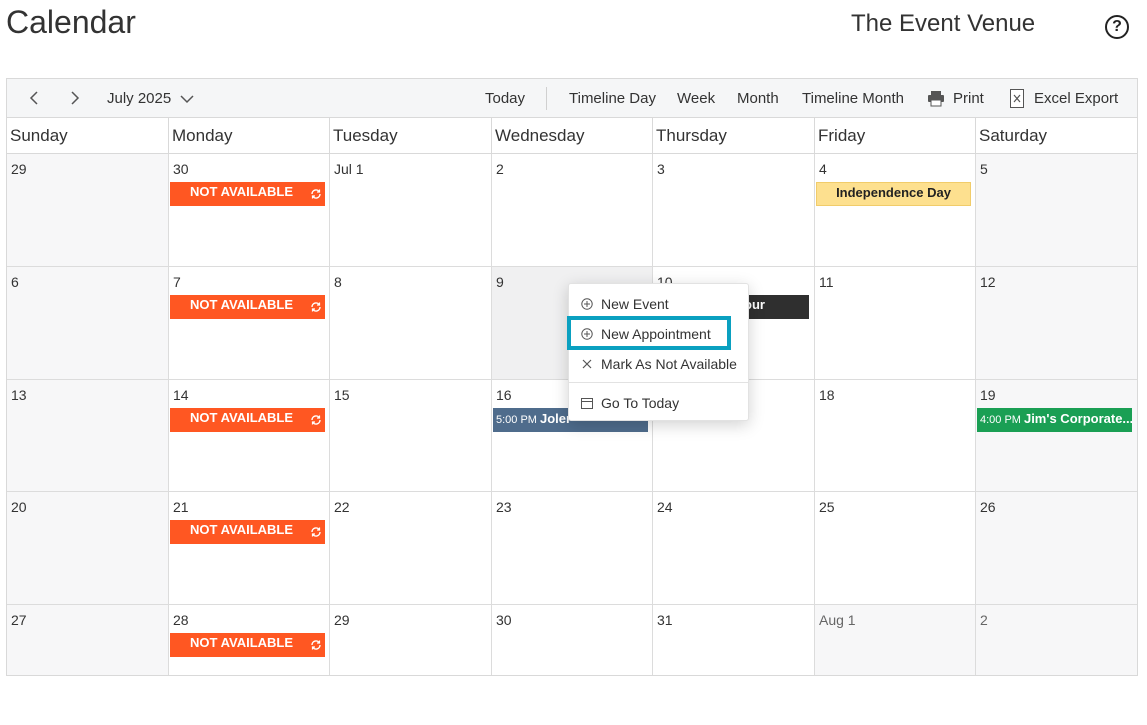 This screenshot has height=725, width=1147. Describe the element at coordinates (758, 98) in the screenshot. I see `month-button: Month` at that location.